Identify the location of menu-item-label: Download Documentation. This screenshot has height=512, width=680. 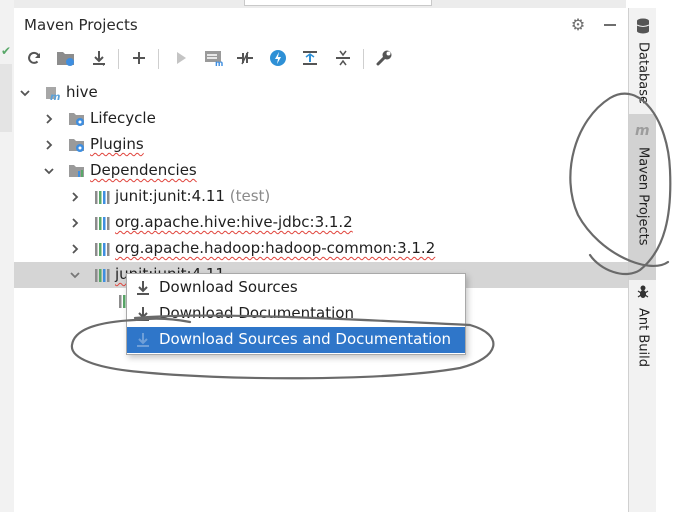
(256, 313).